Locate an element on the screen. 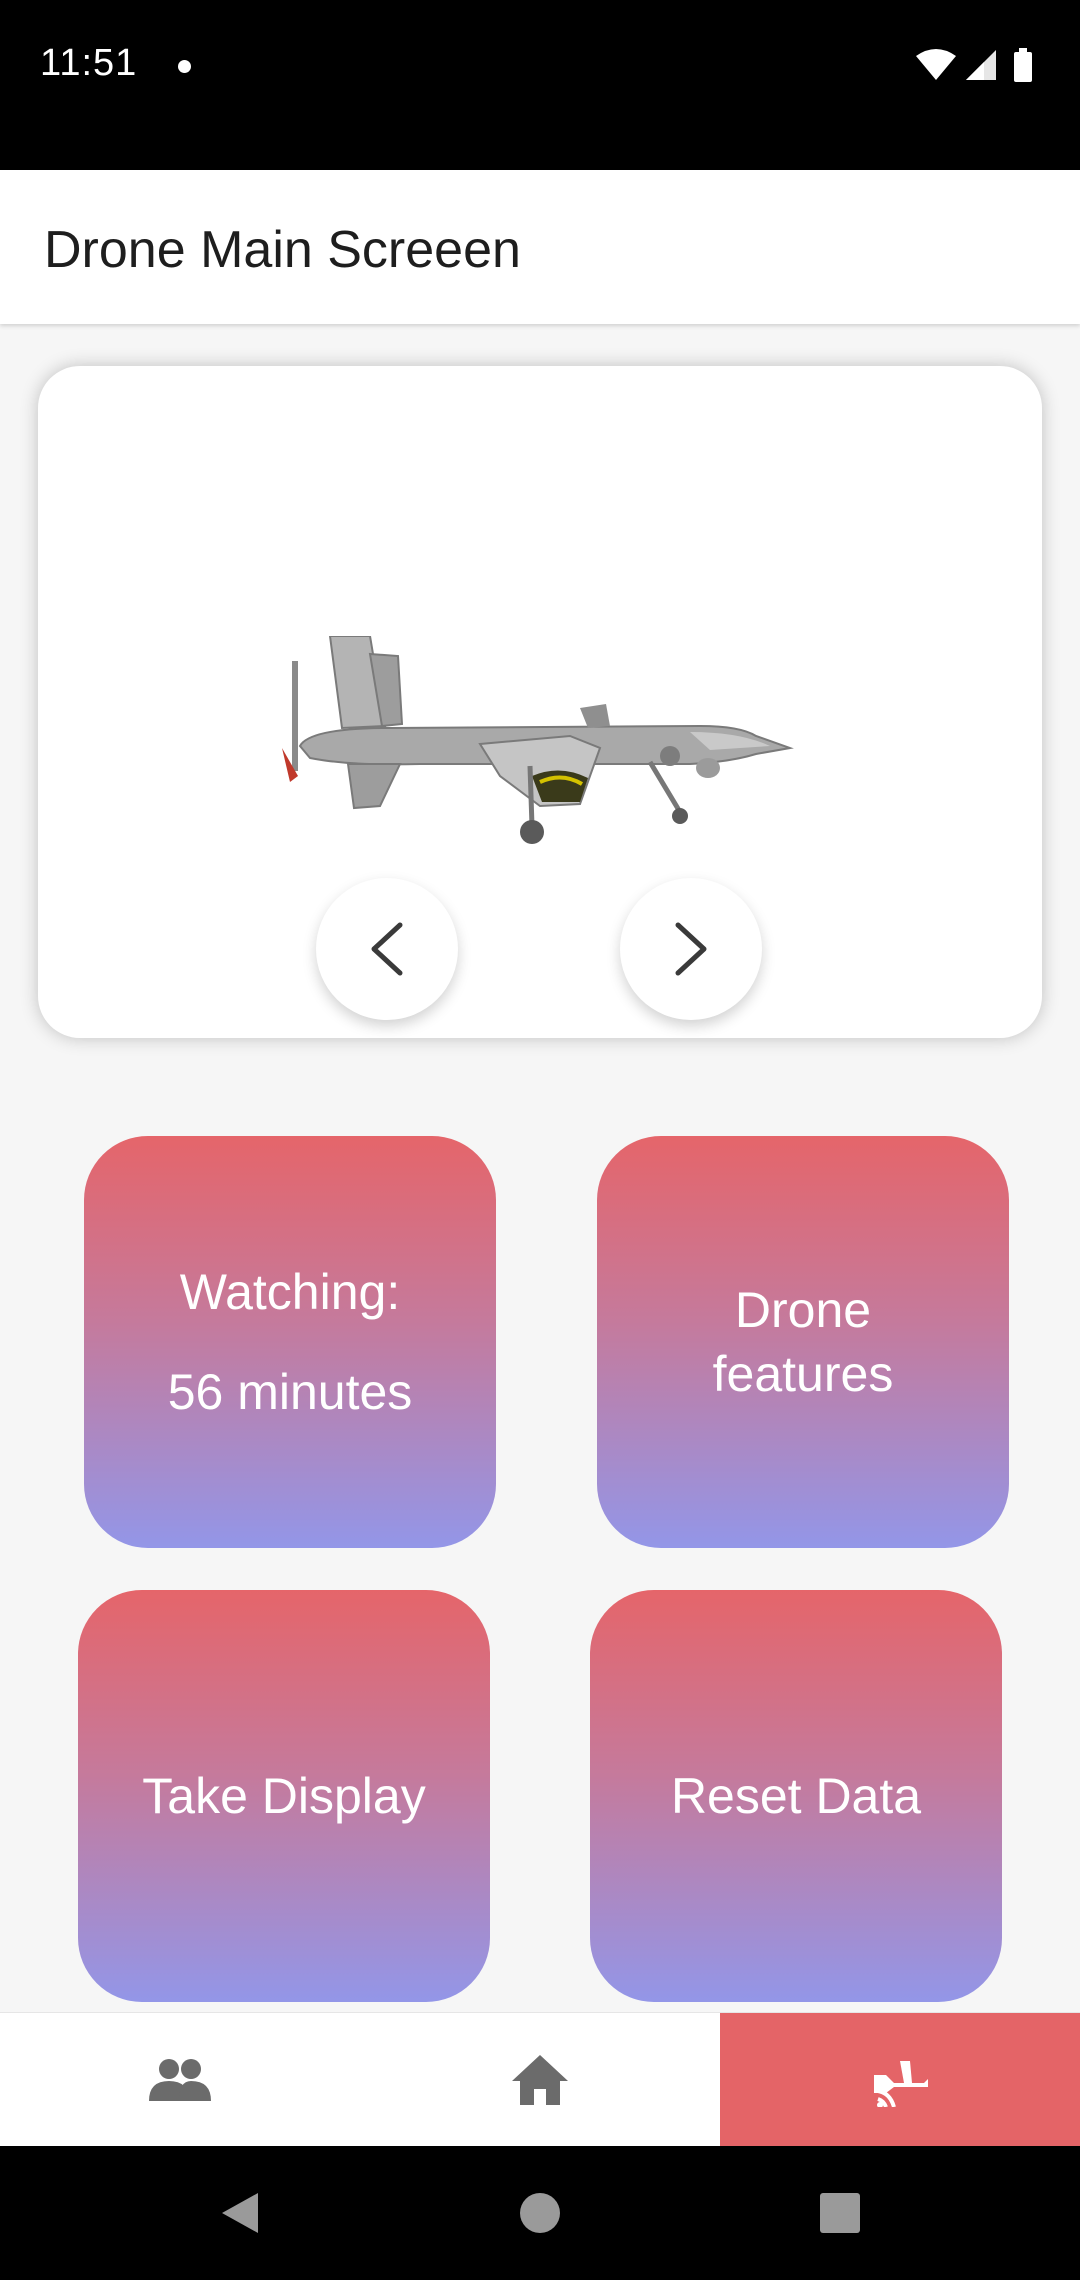  recents-square-icon is located at coordinates (840, 2213).